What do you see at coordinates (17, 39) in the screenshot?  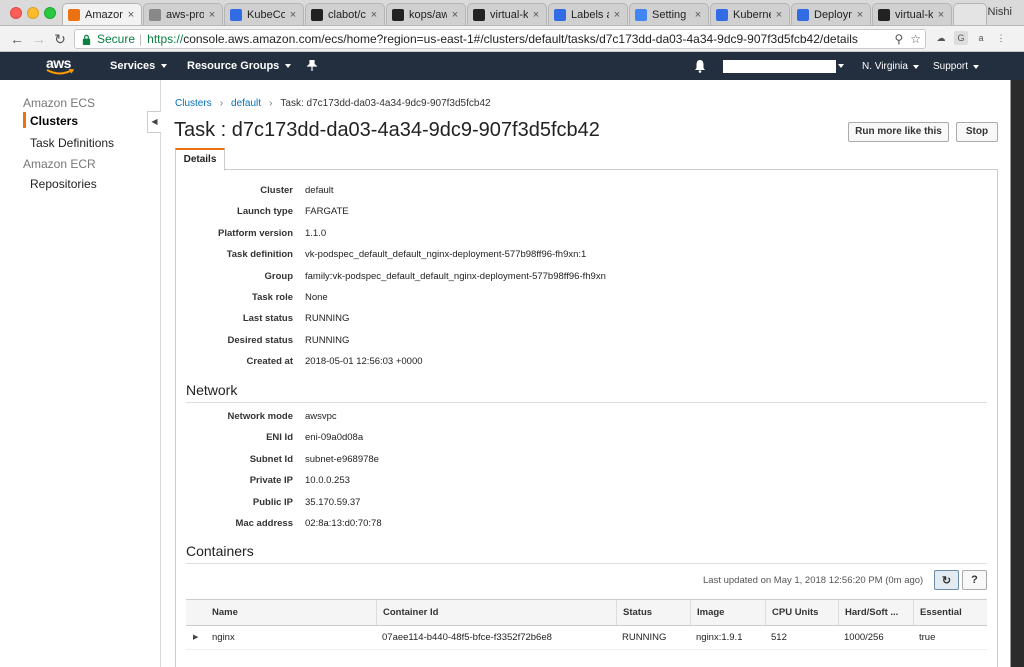 I see `back-arrow-icon: ←` at bounding box center [17, 39].